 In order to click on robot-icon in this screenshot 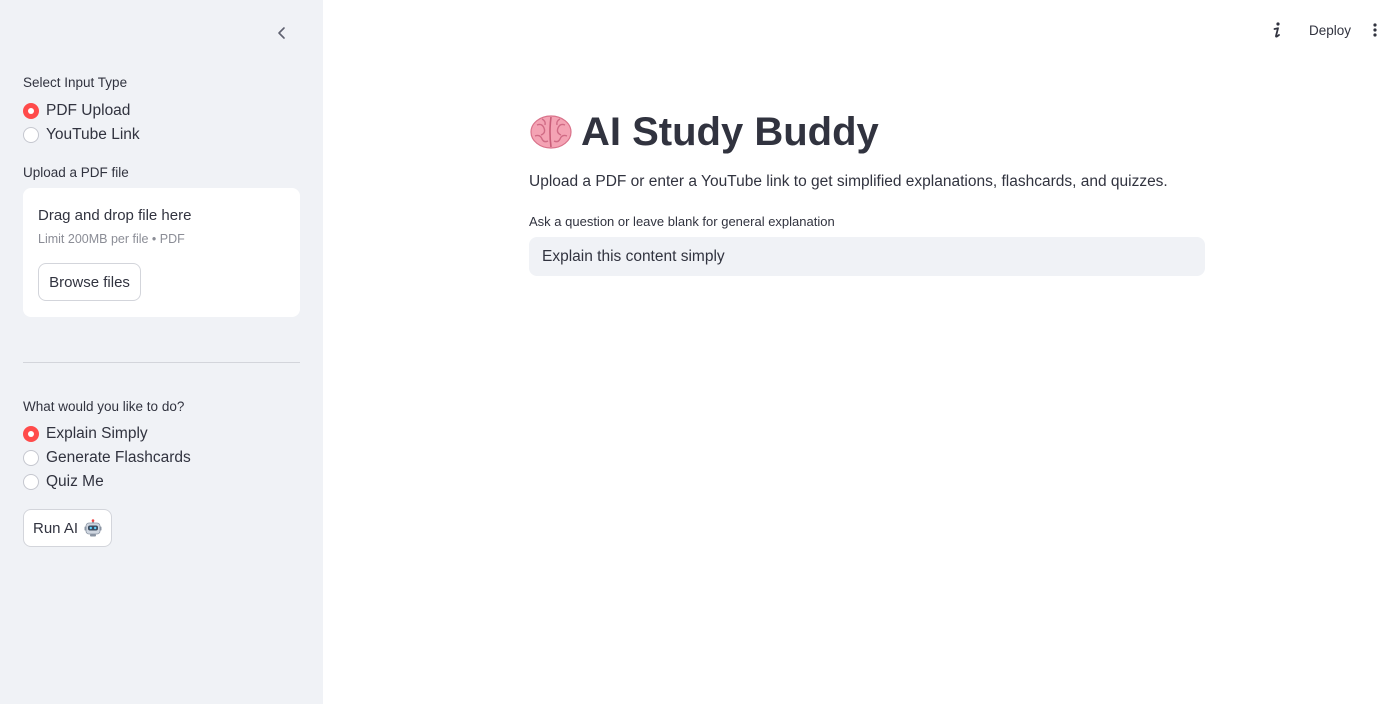, I will do `click(93, 528)`.